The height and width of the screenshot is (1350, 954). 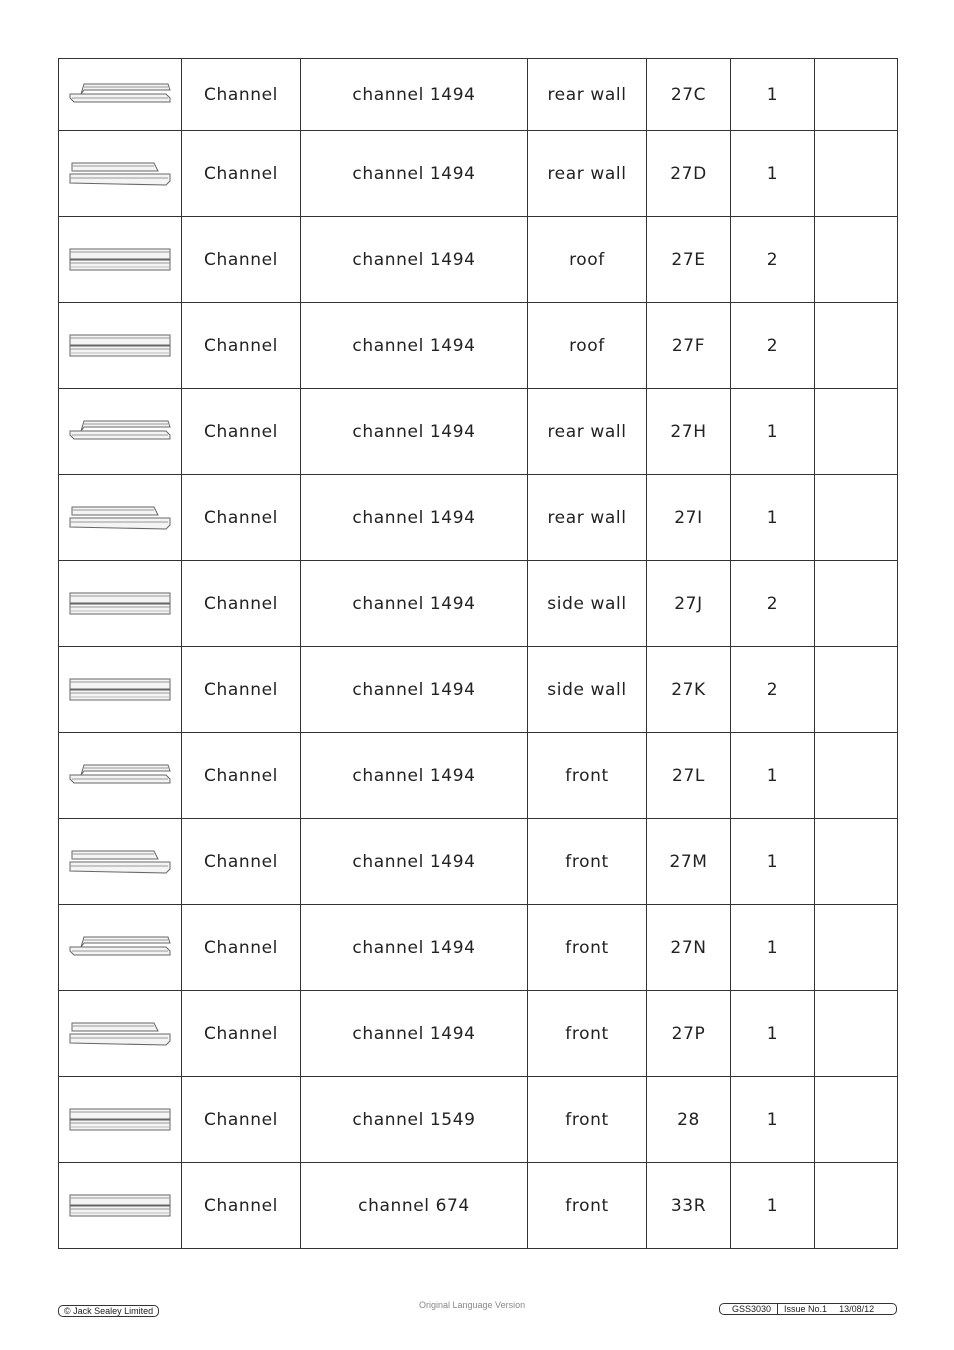 What do you see at coordinates (688, 689) in the screenshot?
I see `part-ref-cell: 27K` at bounding box center [688, 689].